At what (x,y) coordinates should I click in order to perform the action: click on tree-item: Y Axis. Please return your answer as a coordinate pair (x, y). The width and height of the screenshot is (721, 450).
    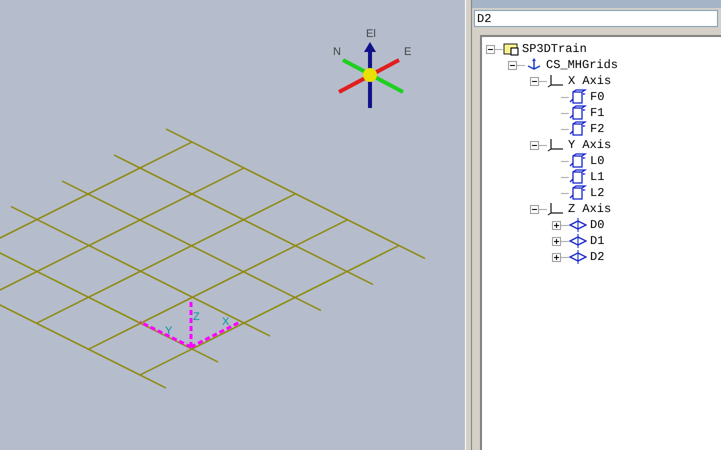
    Looking at the image, I should click on (590, 145).